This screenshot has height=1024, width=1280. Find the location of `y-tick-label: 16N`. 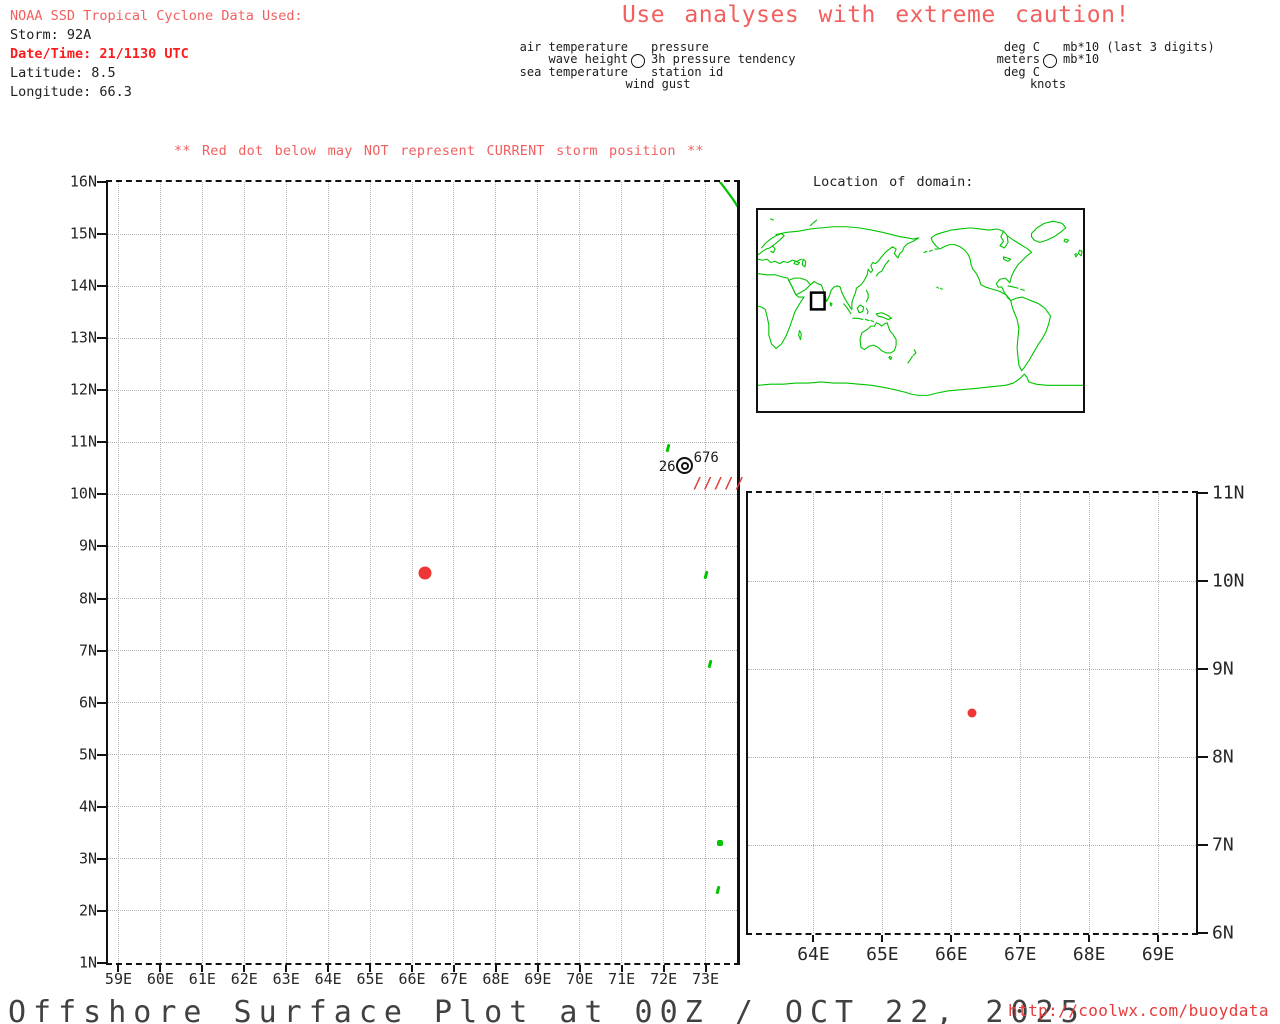

y-tick-label: 16N is located at coordinates (83, 181).